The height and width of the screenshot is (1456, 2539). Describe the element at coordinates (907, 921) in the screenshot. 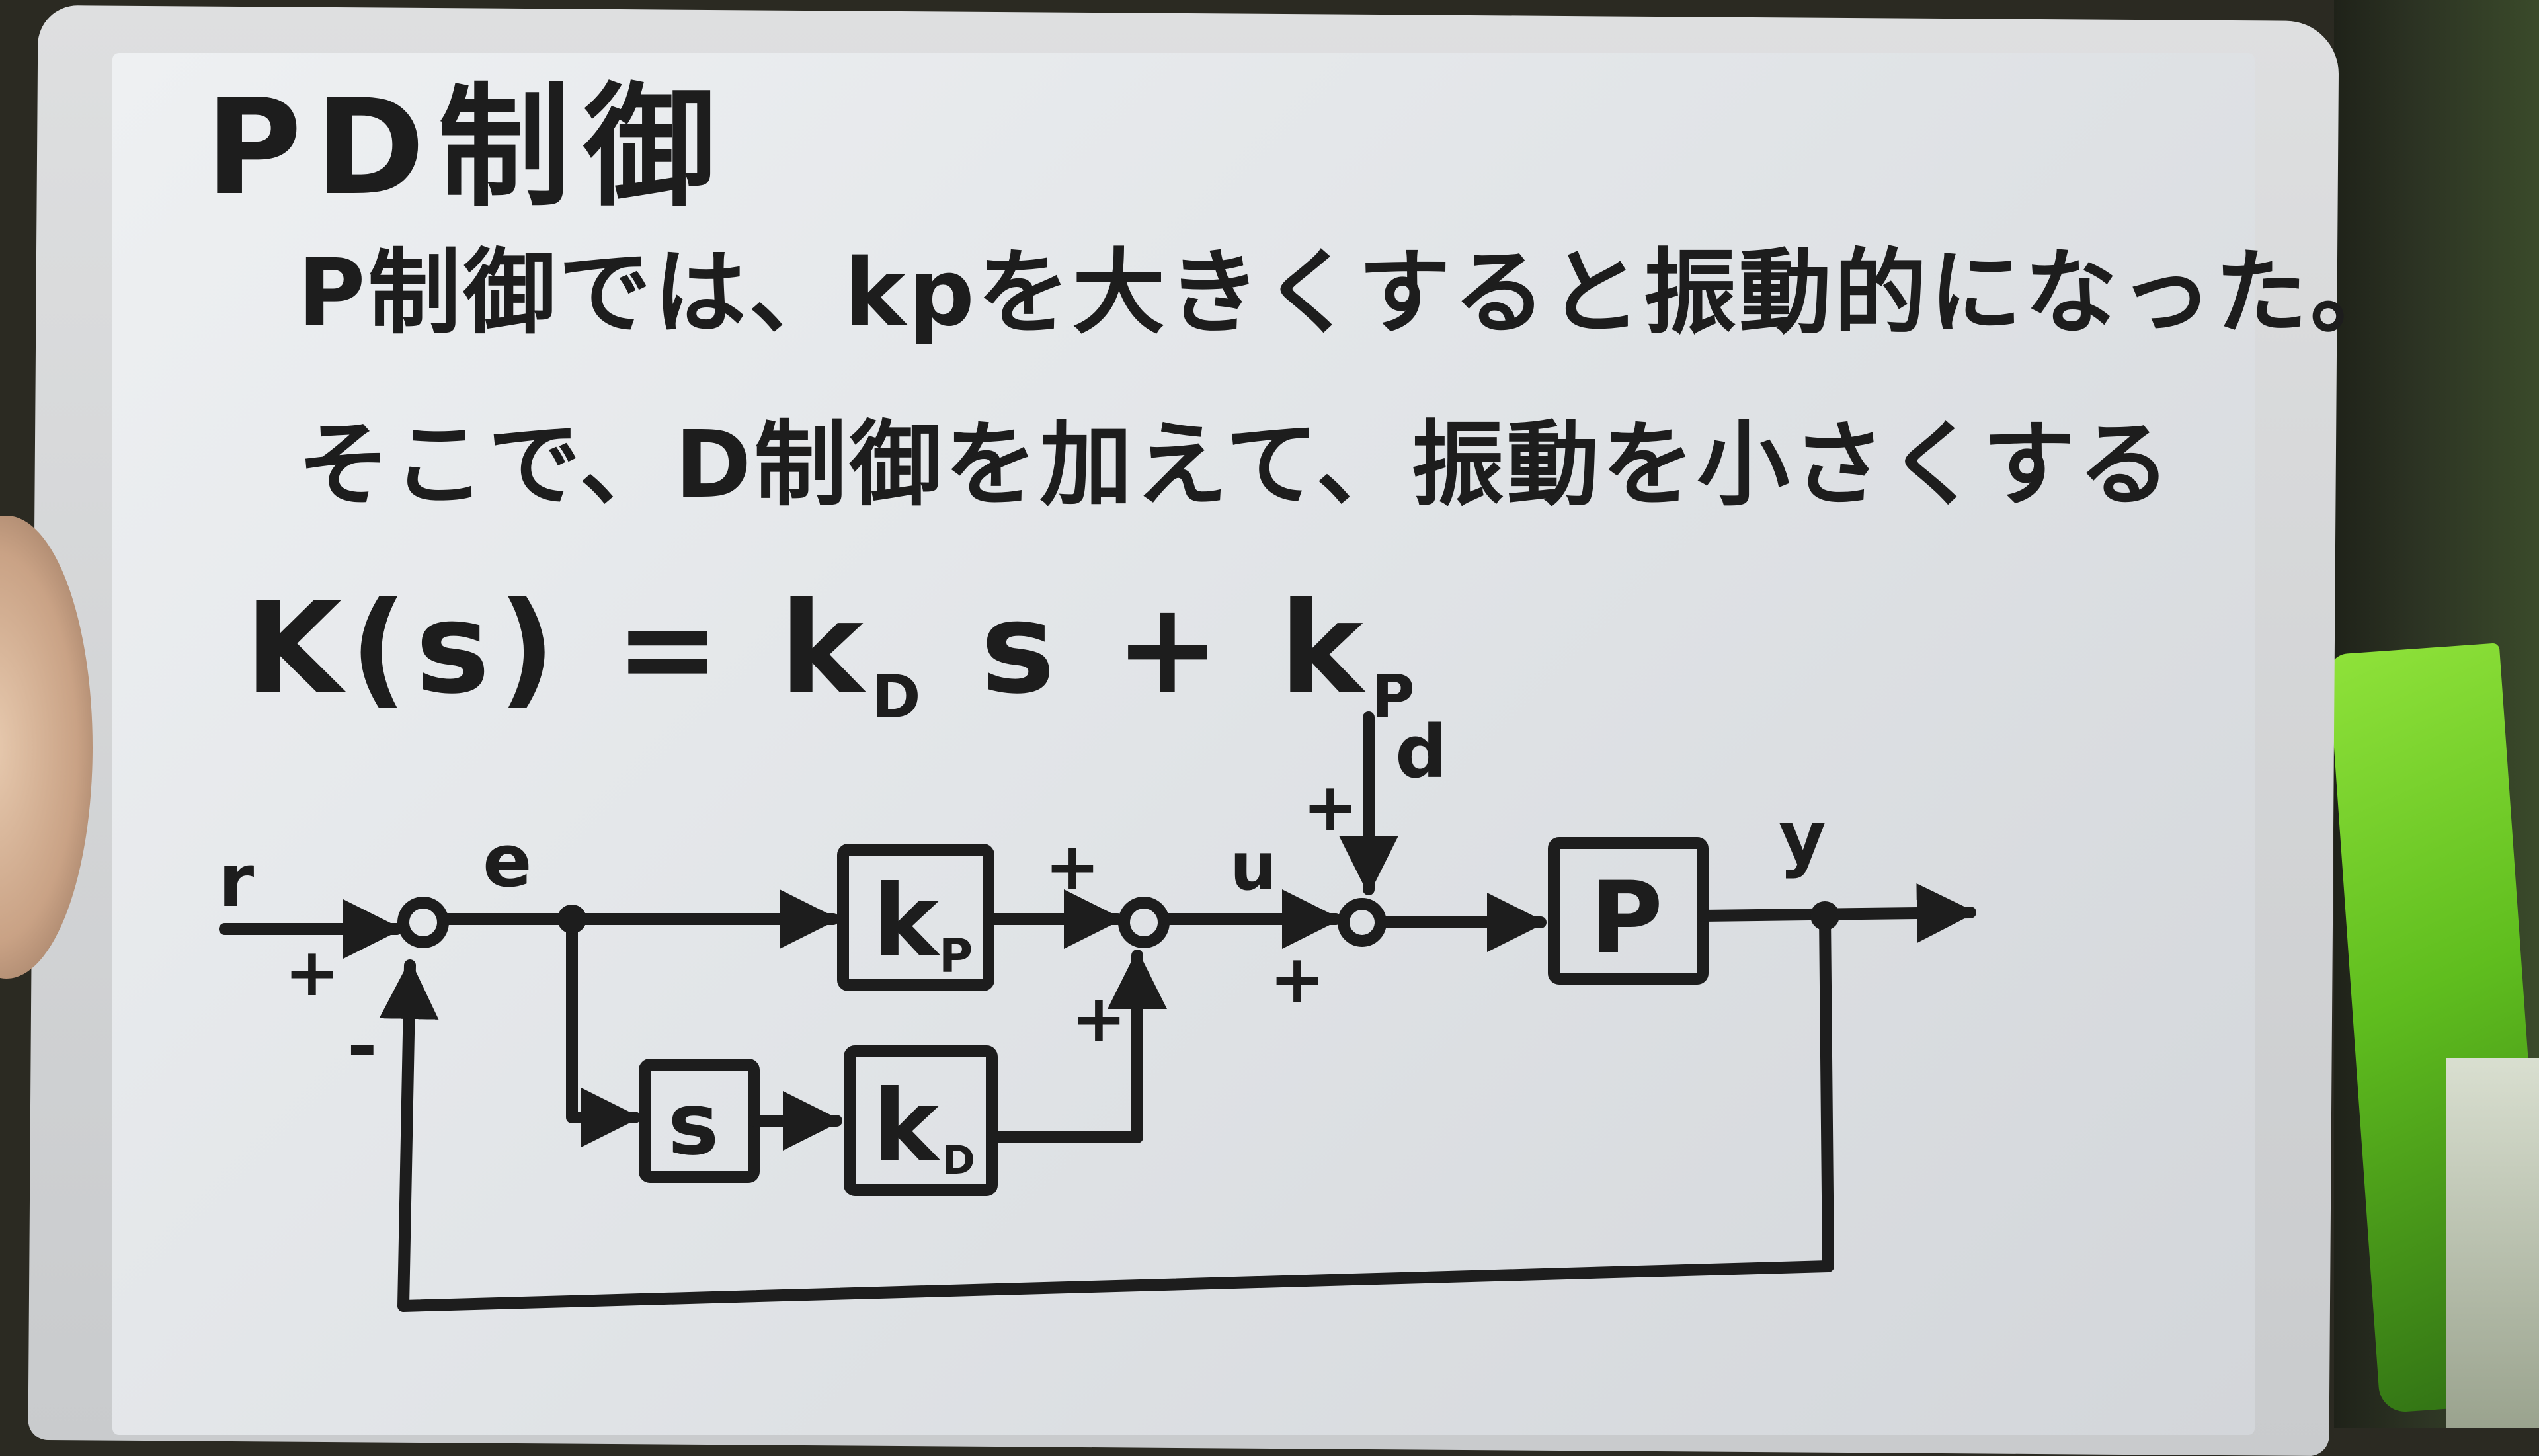

I see `block-kp-main: k` at that location.